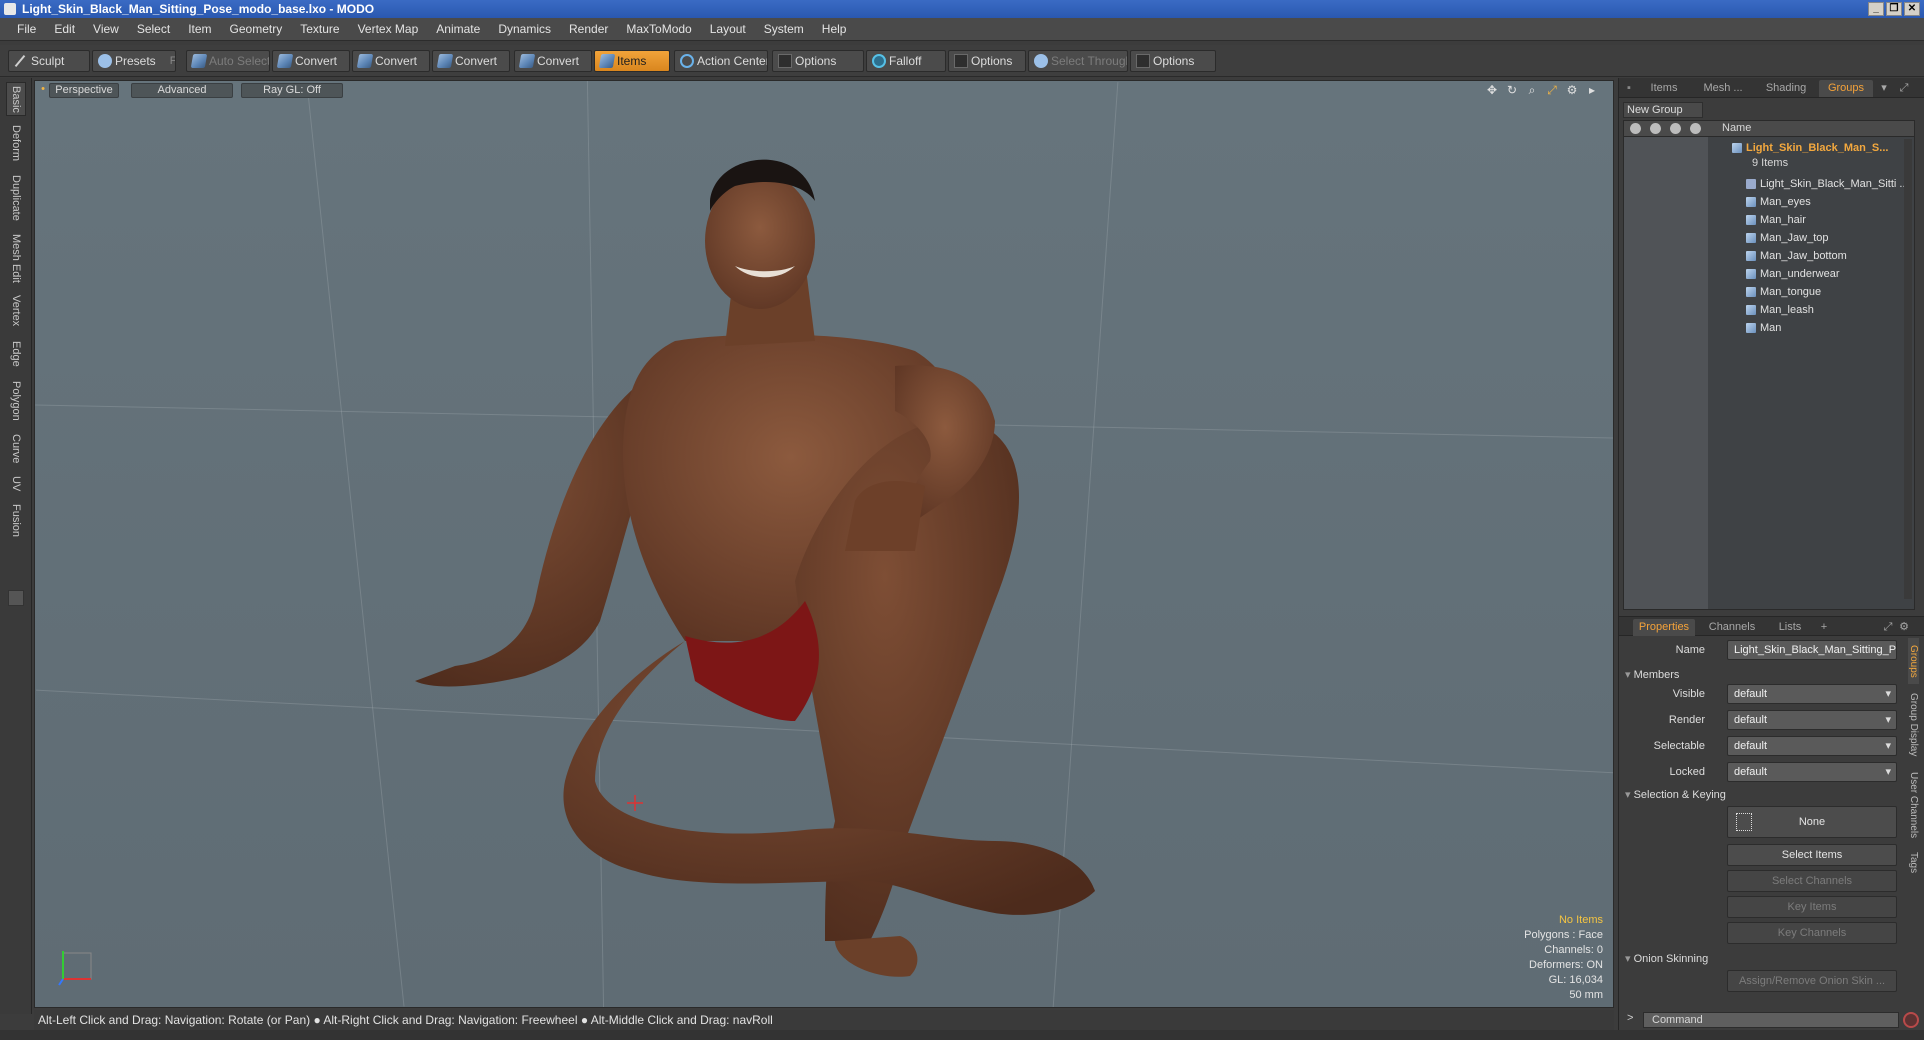 This screenshot has height=1040, width=1924. What do you see at coordinates (1812, 907) in the screenshot?
I see `key-items-button: Key Items` at bounding box center [1812, 907].